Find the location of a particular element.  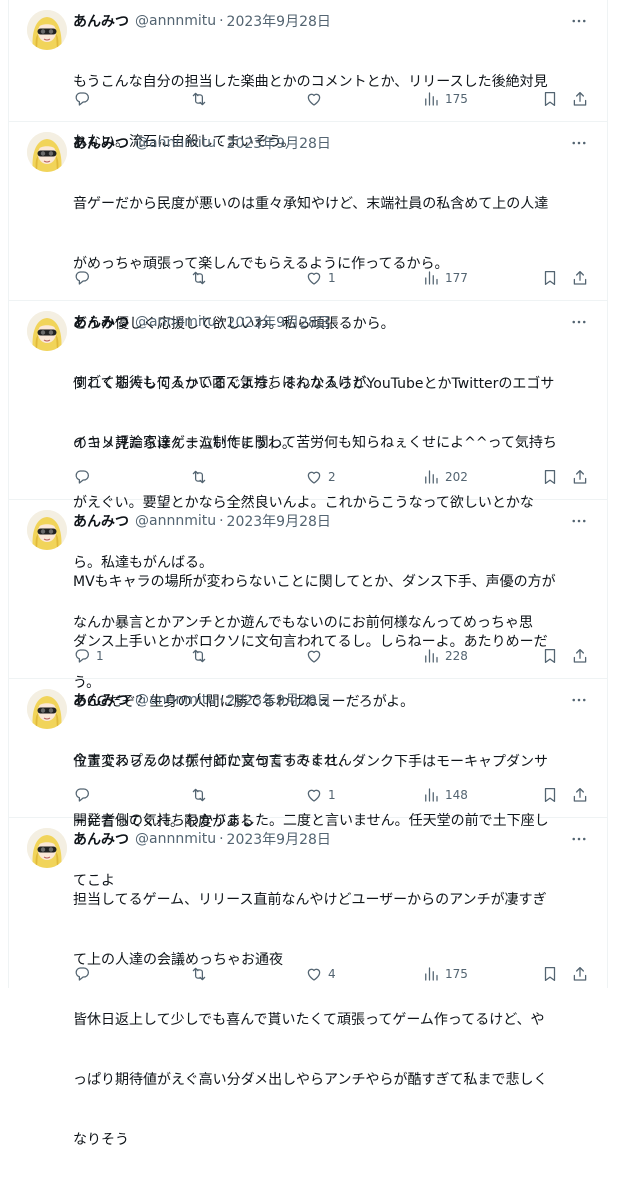

views-button: 148 is located at coordinates (445, 795).